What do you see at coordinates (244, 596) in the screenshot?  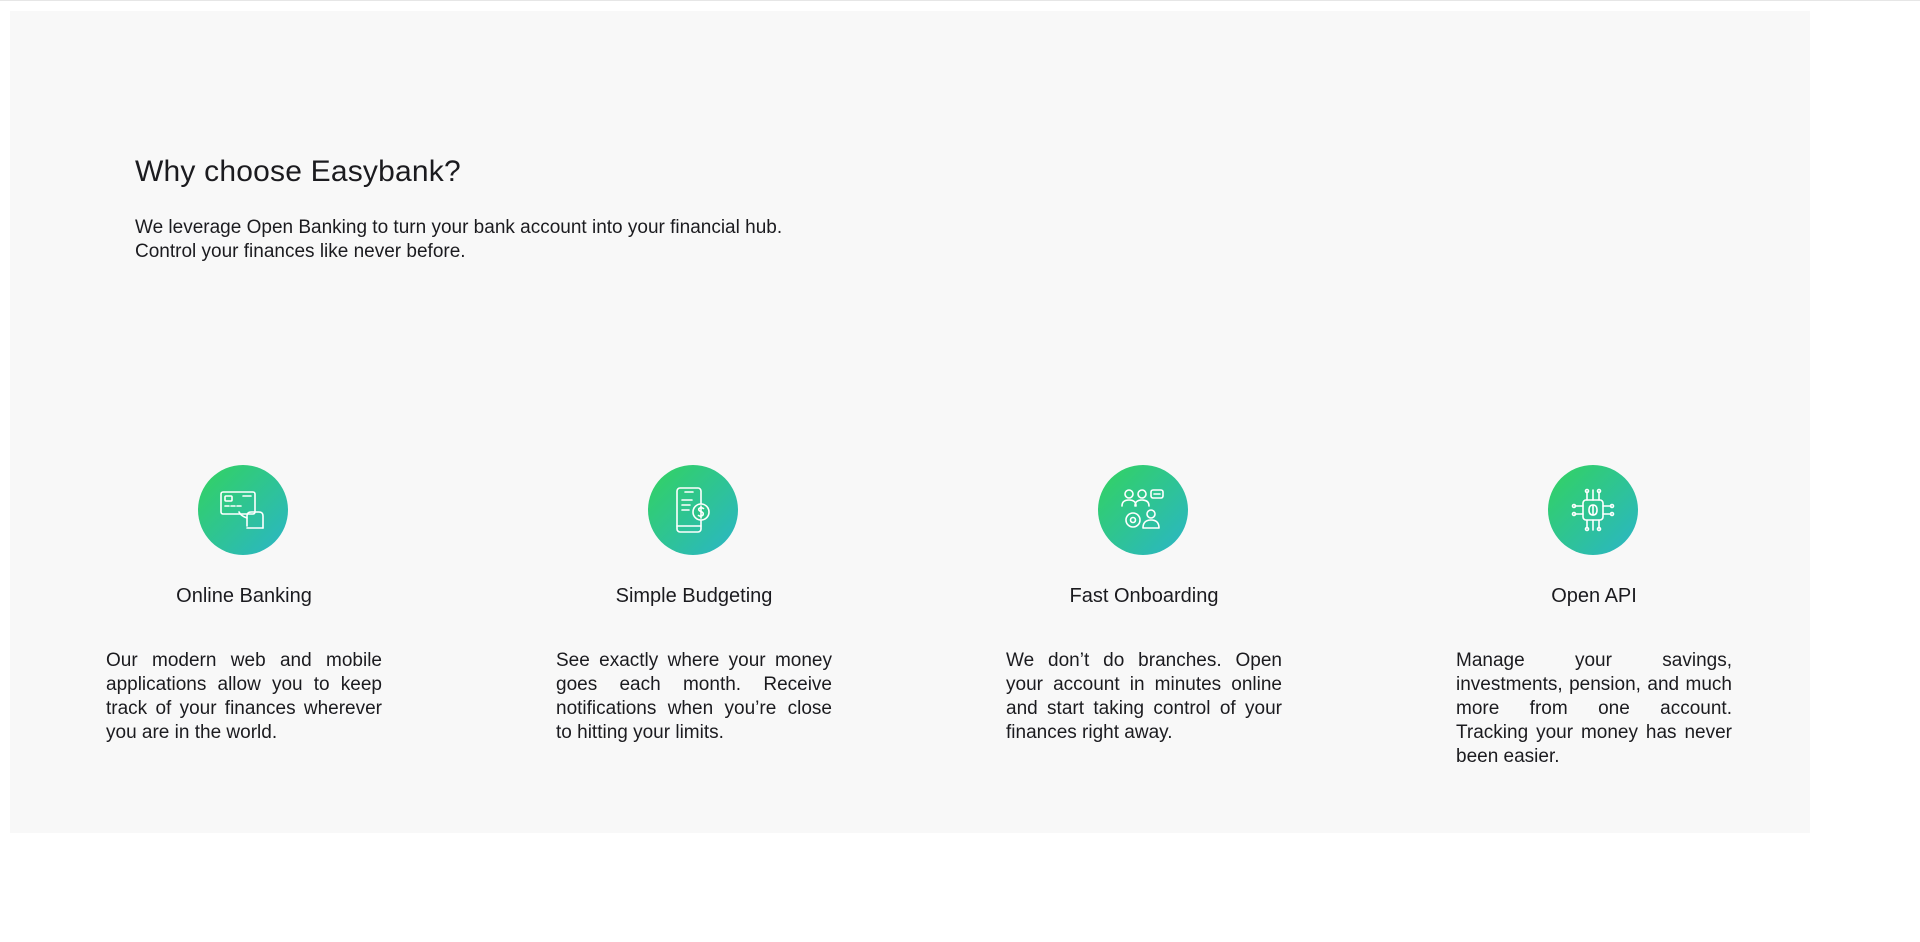 I see `feature-title: Online Banking` at bounding box center [244, 596].